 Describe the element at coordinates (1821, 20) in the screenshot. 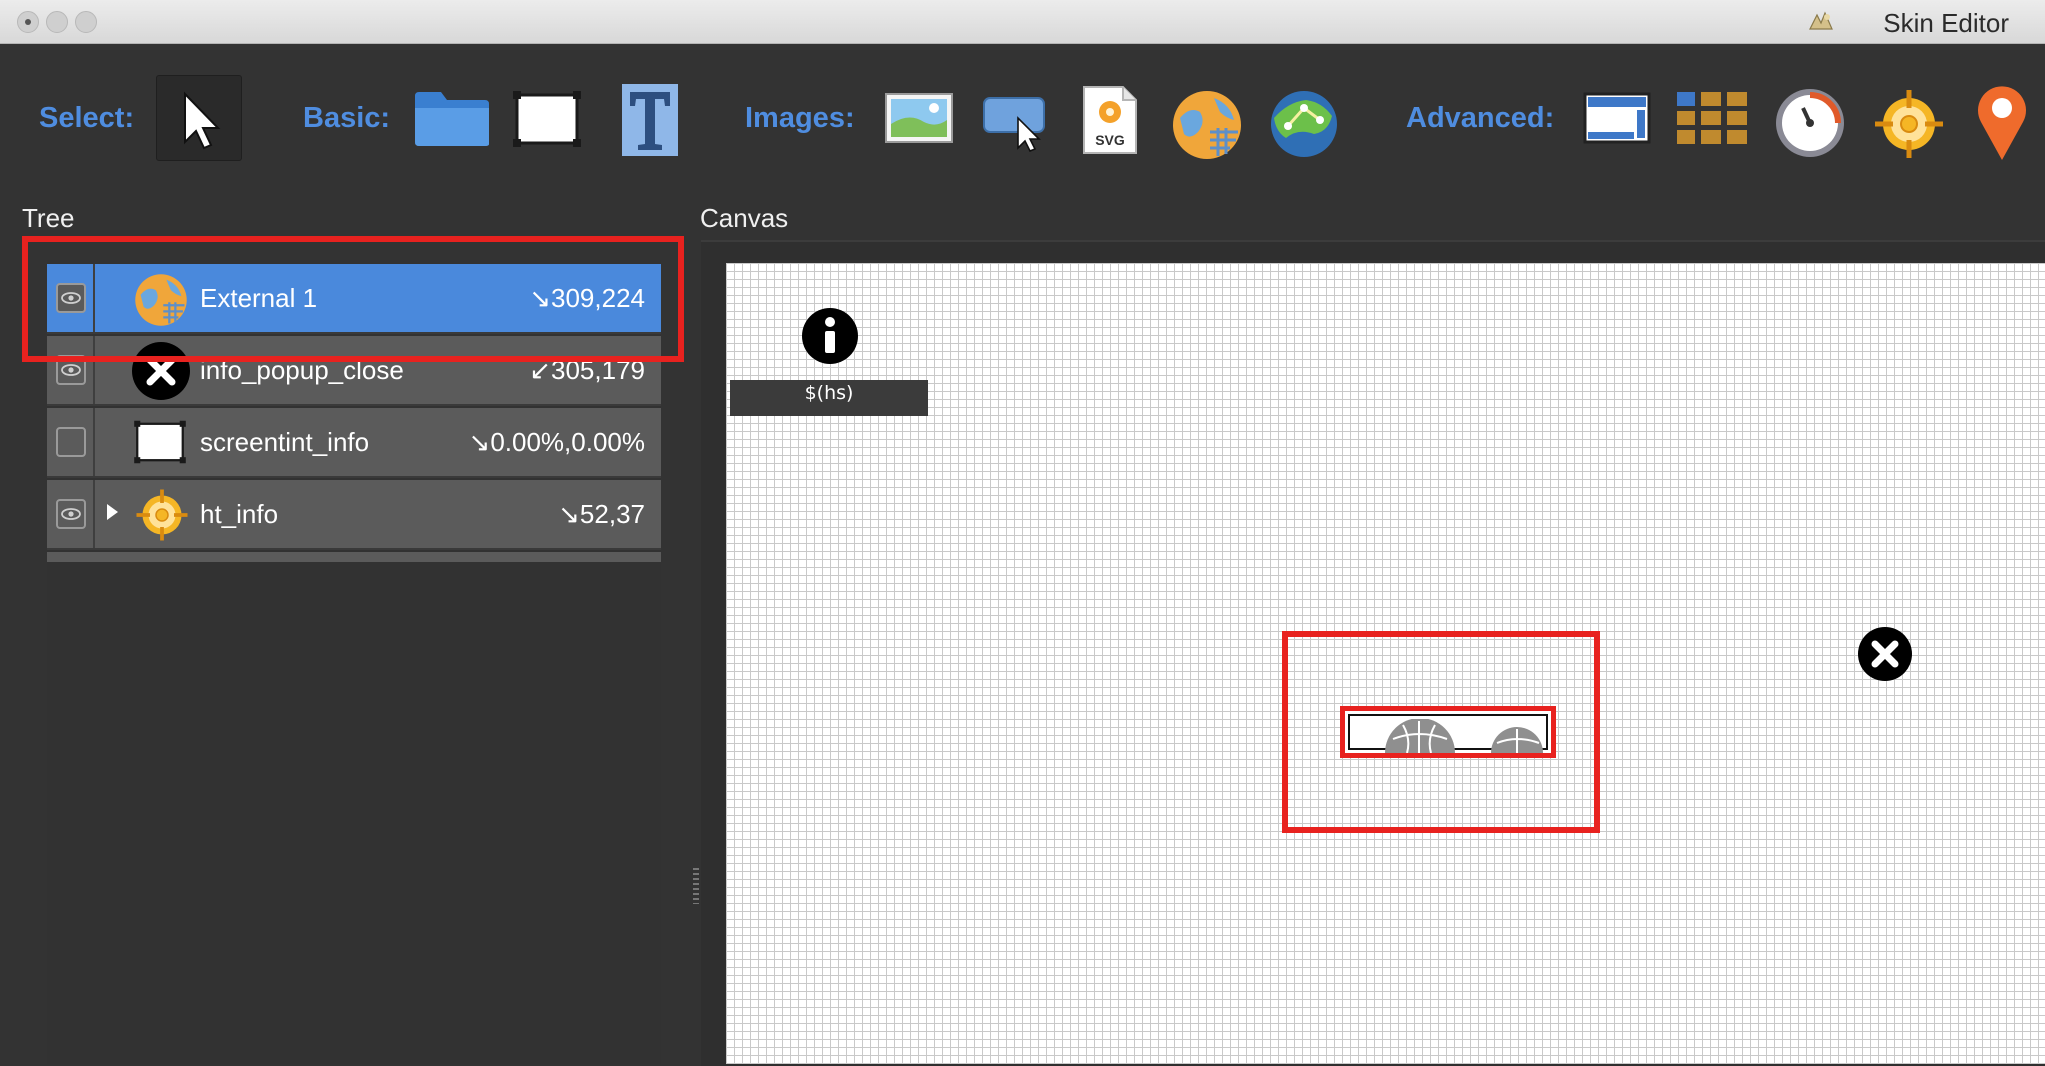

I see `skin-editor-app-icon` at that location.